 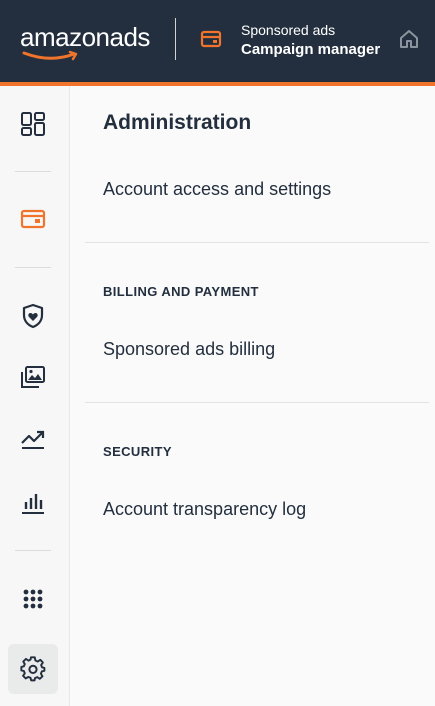 What do you see at coordinates (65, 37) in the screenshot?
I see `logo-text-amazon: amazon` at bounding box center [65, 37].